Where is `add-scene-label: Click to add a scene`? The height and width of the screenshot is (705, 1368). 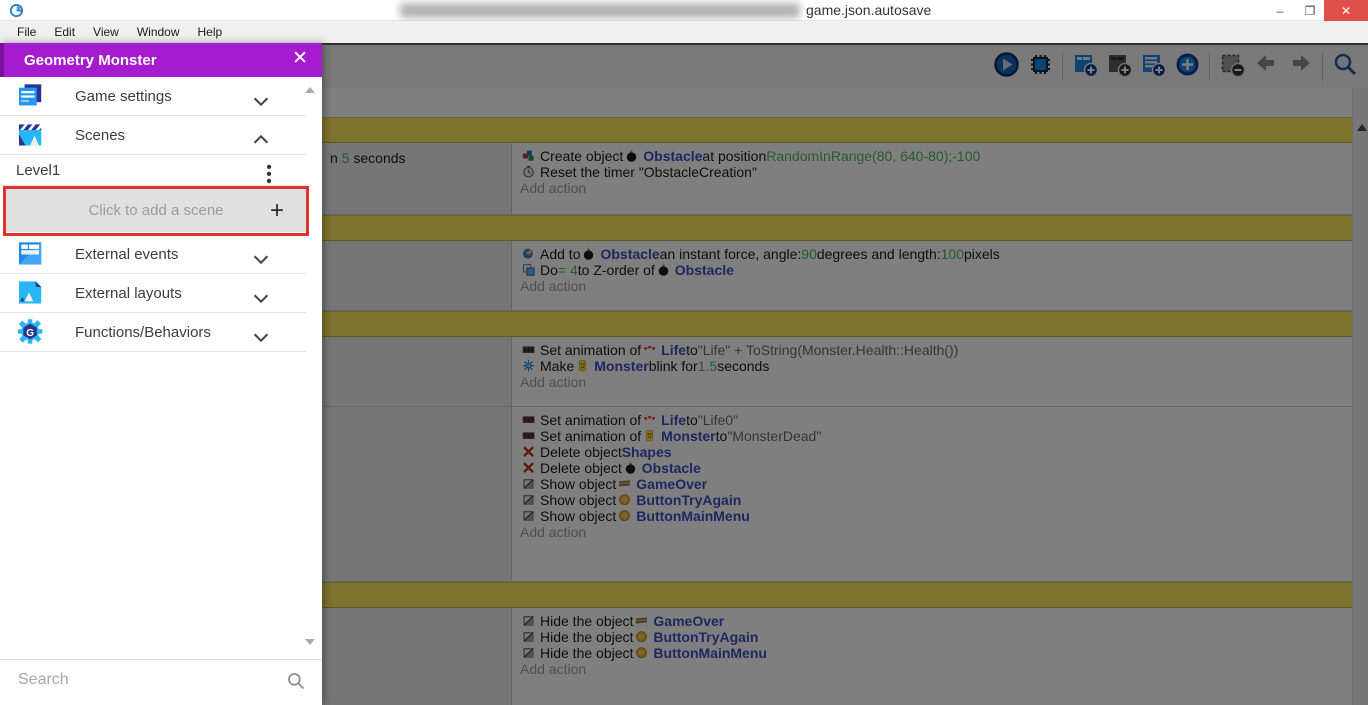 add-scene-label: Click to add a scene is located at coordinates (156, 210).